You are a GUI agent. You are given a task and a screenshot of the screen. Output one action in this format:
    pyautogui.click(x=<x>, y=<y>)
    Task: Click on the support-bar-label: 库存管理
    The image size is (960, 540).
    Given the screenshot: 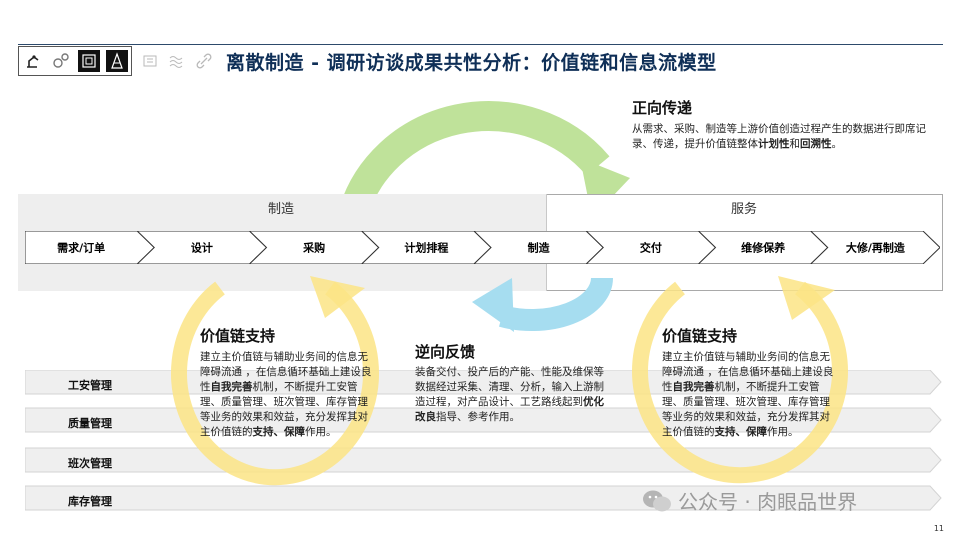 What is the action you would take?
    pyautogui.click(x=90, y=501)
    